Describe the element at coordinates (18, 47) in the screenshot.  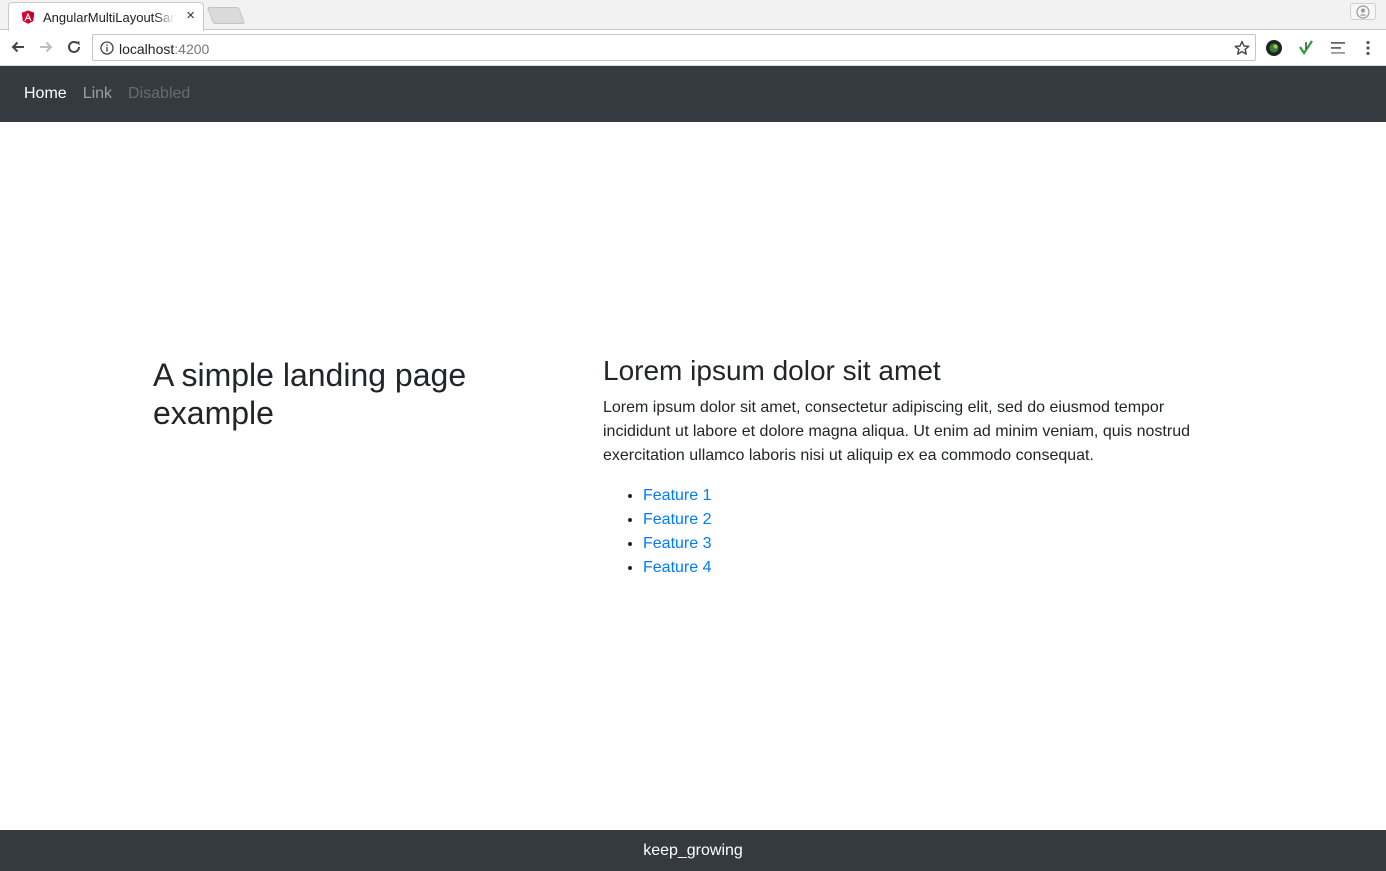
I see `back-arrow-icon` at that location.